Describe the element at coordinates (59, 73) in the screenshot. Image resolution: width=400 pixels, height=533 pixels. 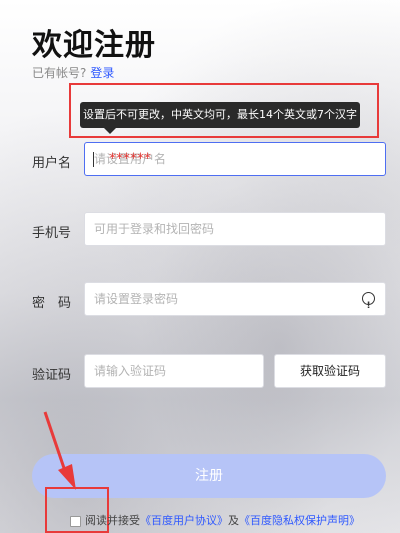
I see `login-prompt: 已有帐号?` at that location.